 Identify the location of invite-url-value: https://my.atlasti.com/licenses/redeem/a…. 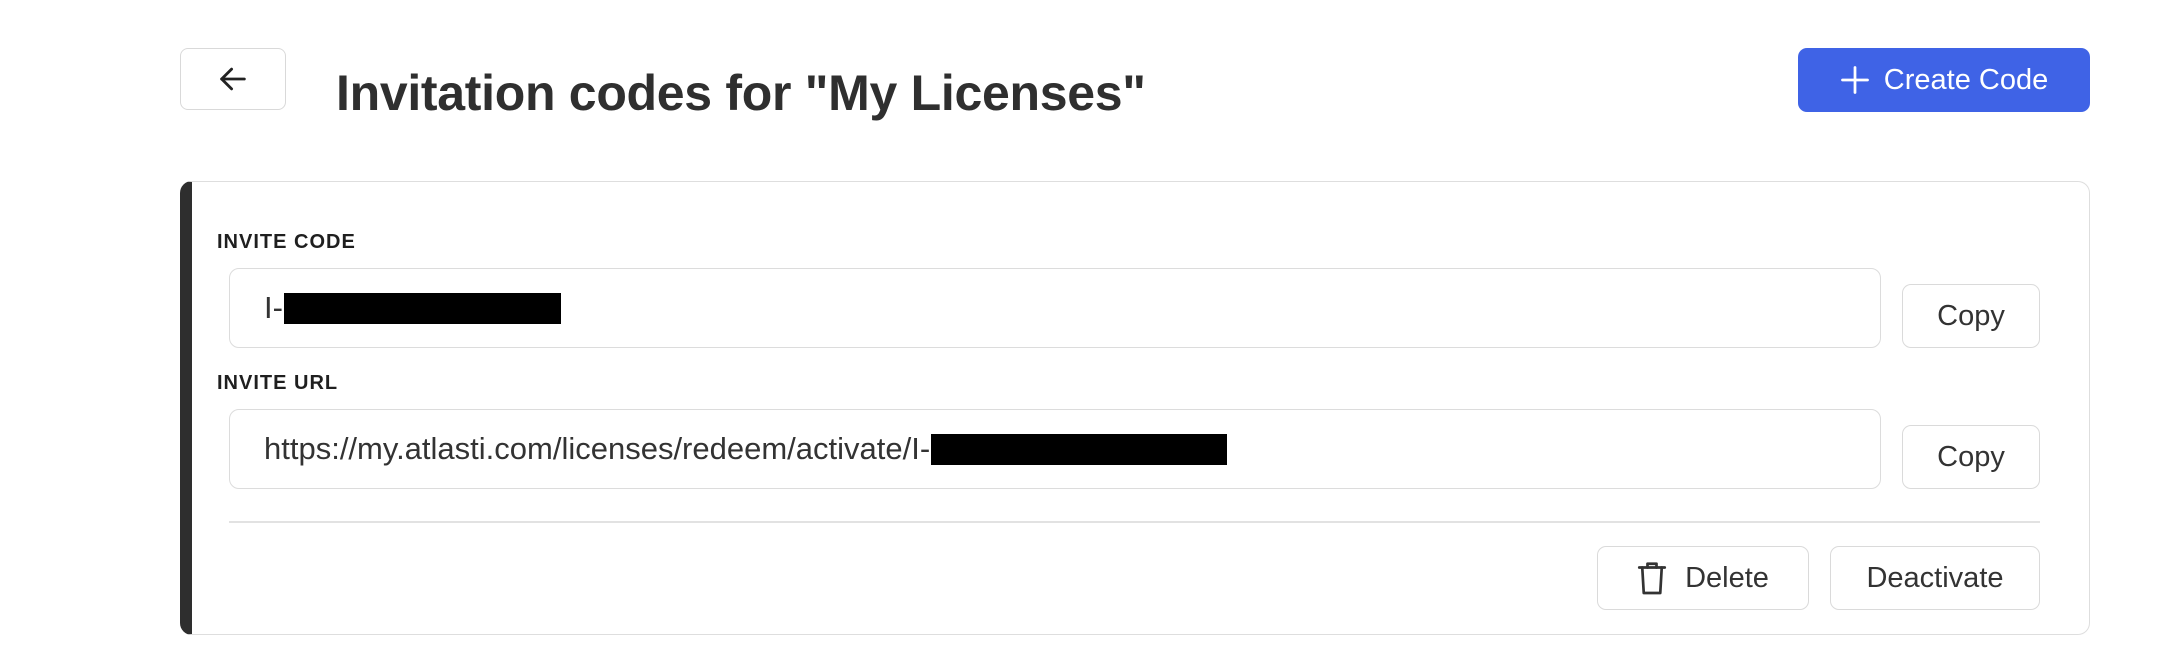
(597, 448).